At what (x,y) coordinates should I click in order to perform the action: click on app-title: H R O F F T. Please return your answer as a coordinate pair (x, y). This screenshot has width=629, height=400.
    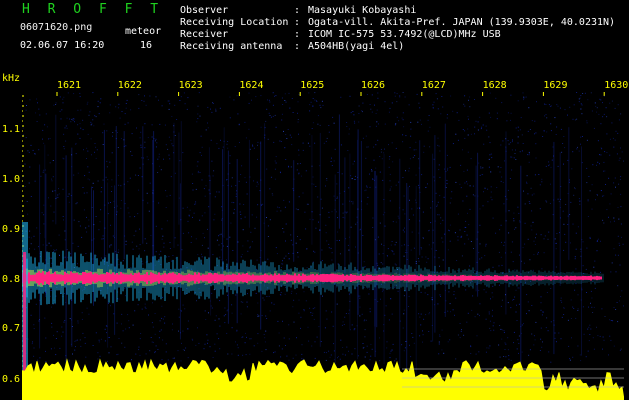
    Looking at the image, I should click on (93, 9).